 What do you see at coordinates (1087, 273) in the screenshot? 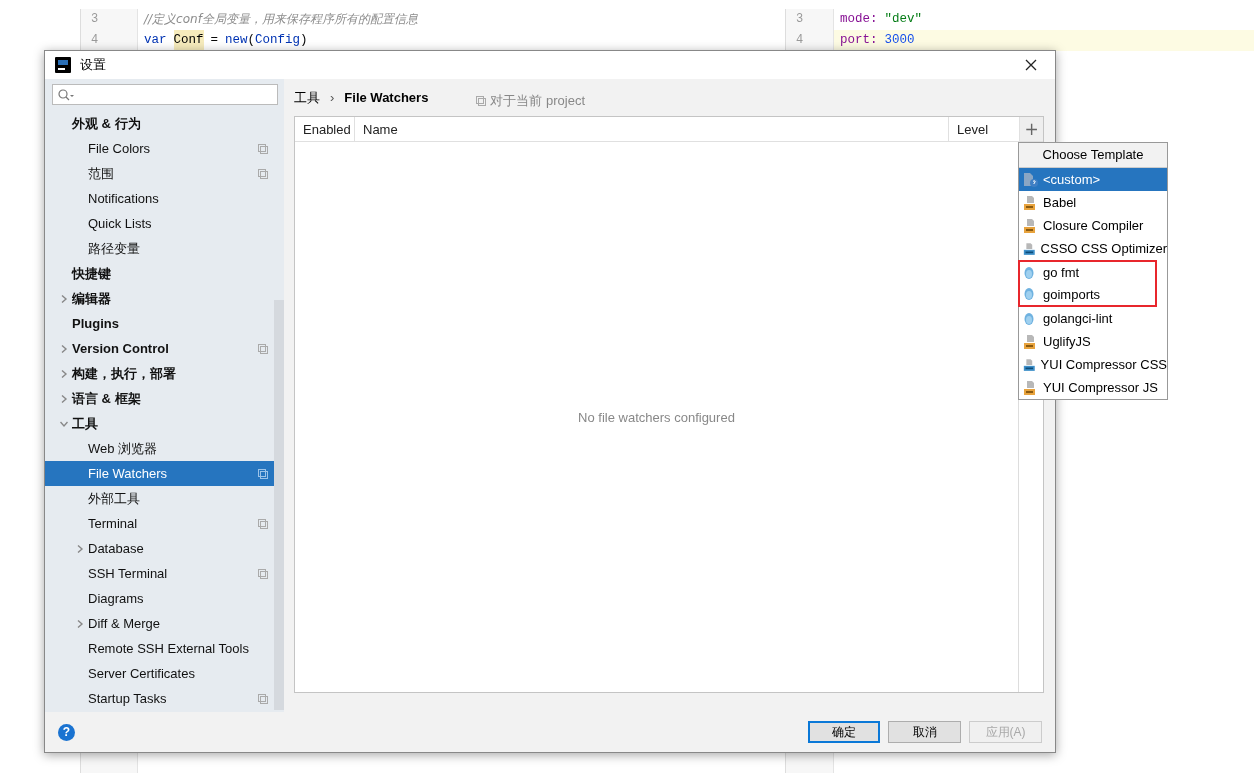
I see `template-item: go fmt` at bounding box center [1087, 273].